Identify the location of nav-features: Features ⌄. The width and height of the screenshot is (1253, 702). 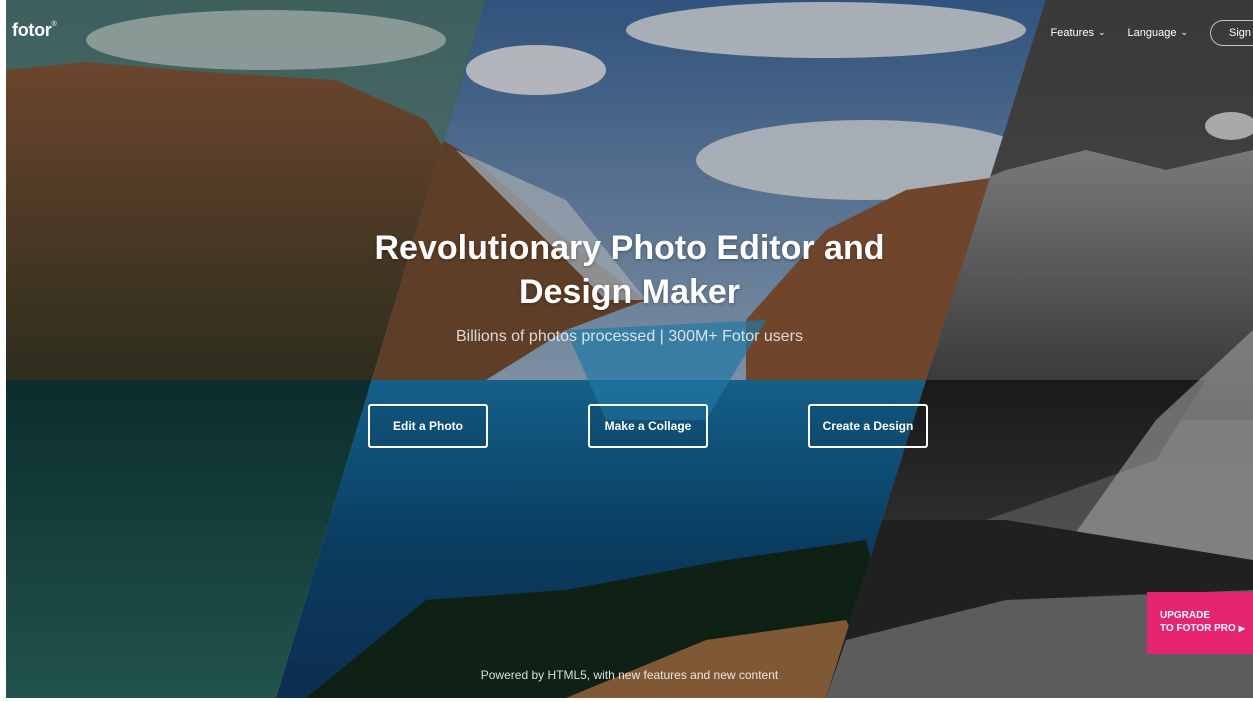
(1078, 33).